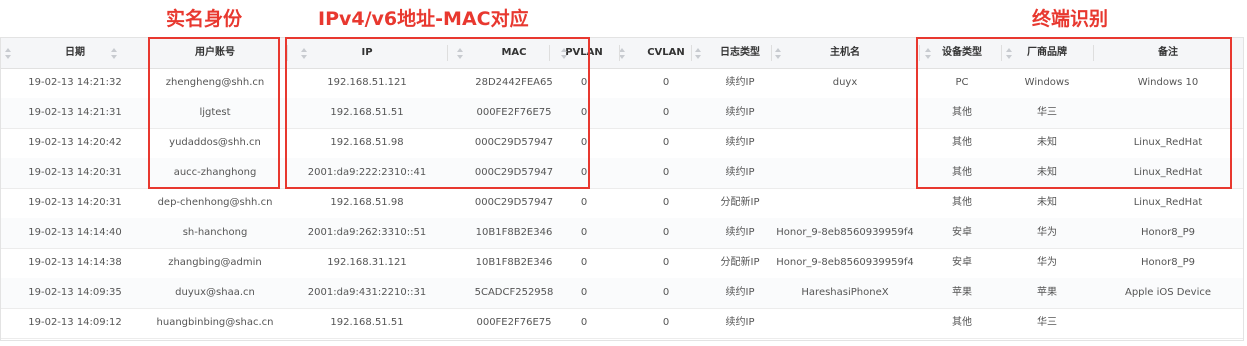 This screenshot has width=1247, height=346. I want to click on cell-user-account: ljgtest, so click(215, 112).